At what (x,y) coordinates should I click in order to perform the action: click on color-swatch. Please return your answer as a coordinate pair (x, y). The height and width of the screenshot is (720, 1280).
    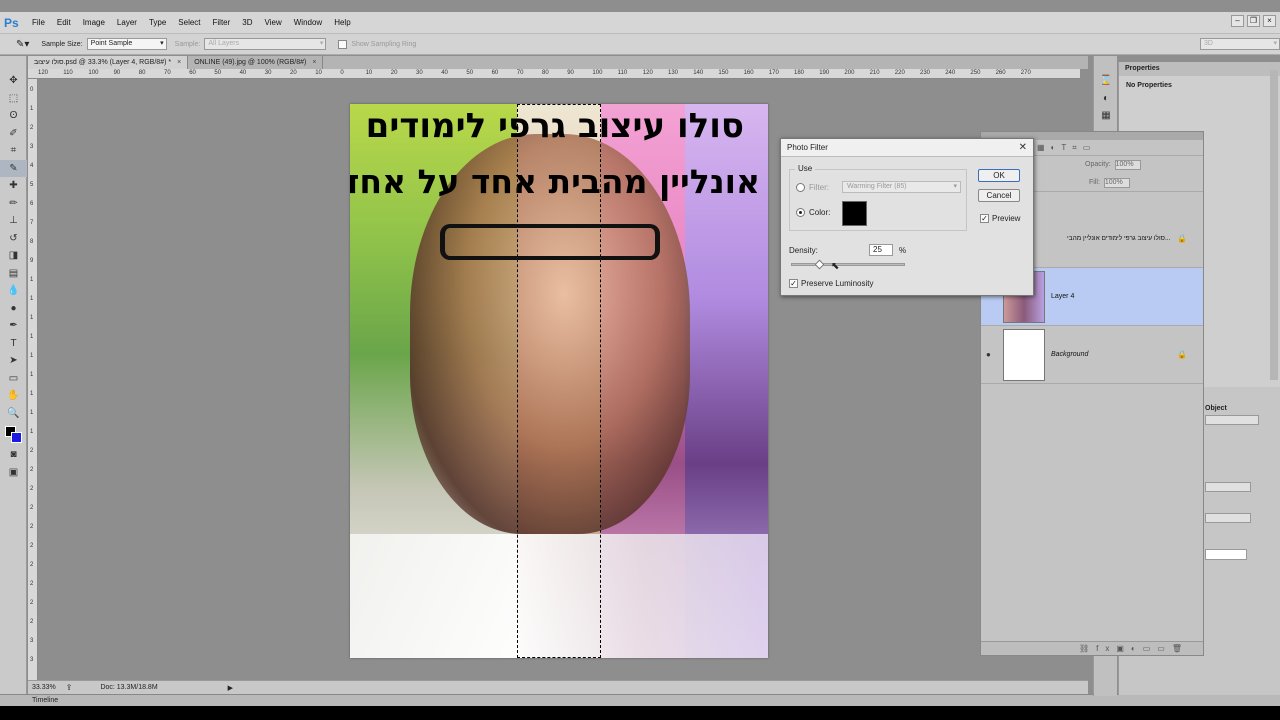
    Looking at the image, I should click on (854, 213).